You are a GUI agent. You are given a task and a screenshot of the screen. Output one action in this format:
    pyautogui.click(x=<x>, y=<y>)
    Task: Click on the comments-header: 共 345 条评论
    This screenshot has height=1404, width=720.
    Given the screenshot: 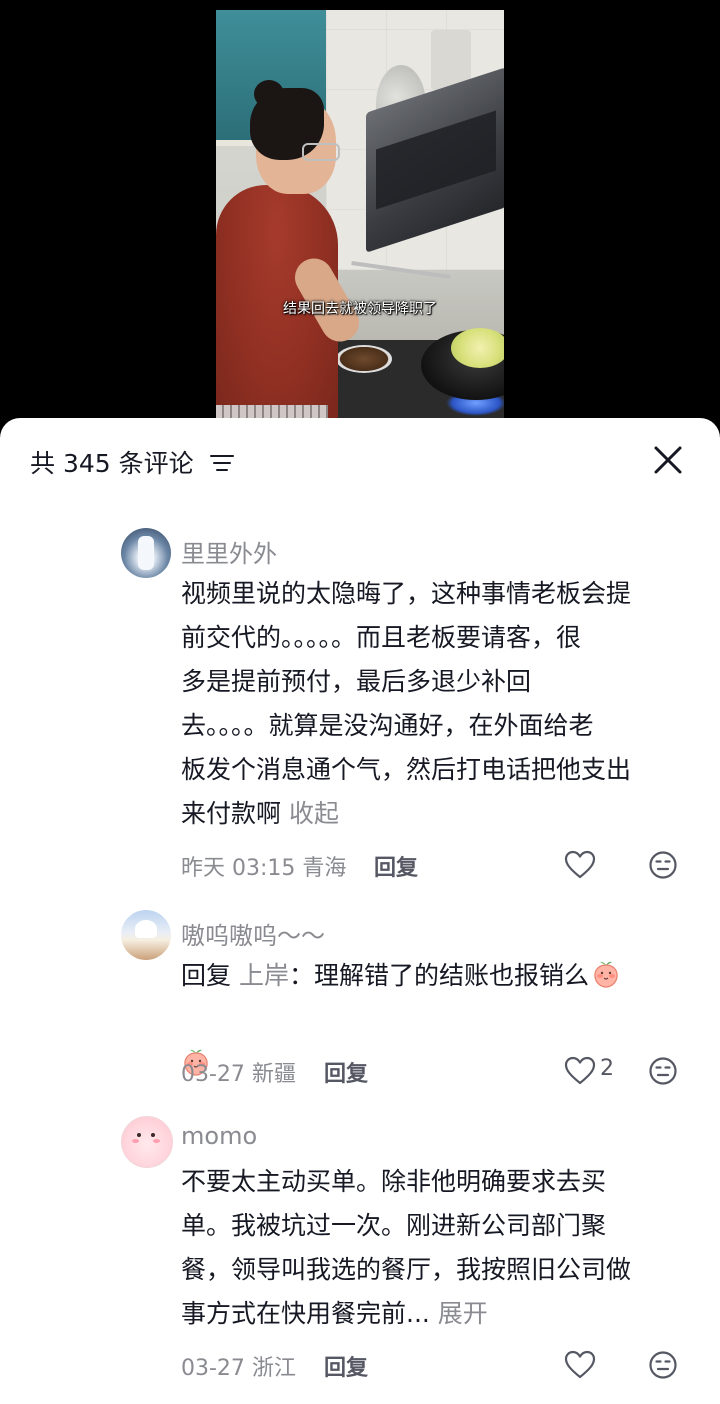 What is the action you would take?
    pyautogui.click(x=360, y=463)
    